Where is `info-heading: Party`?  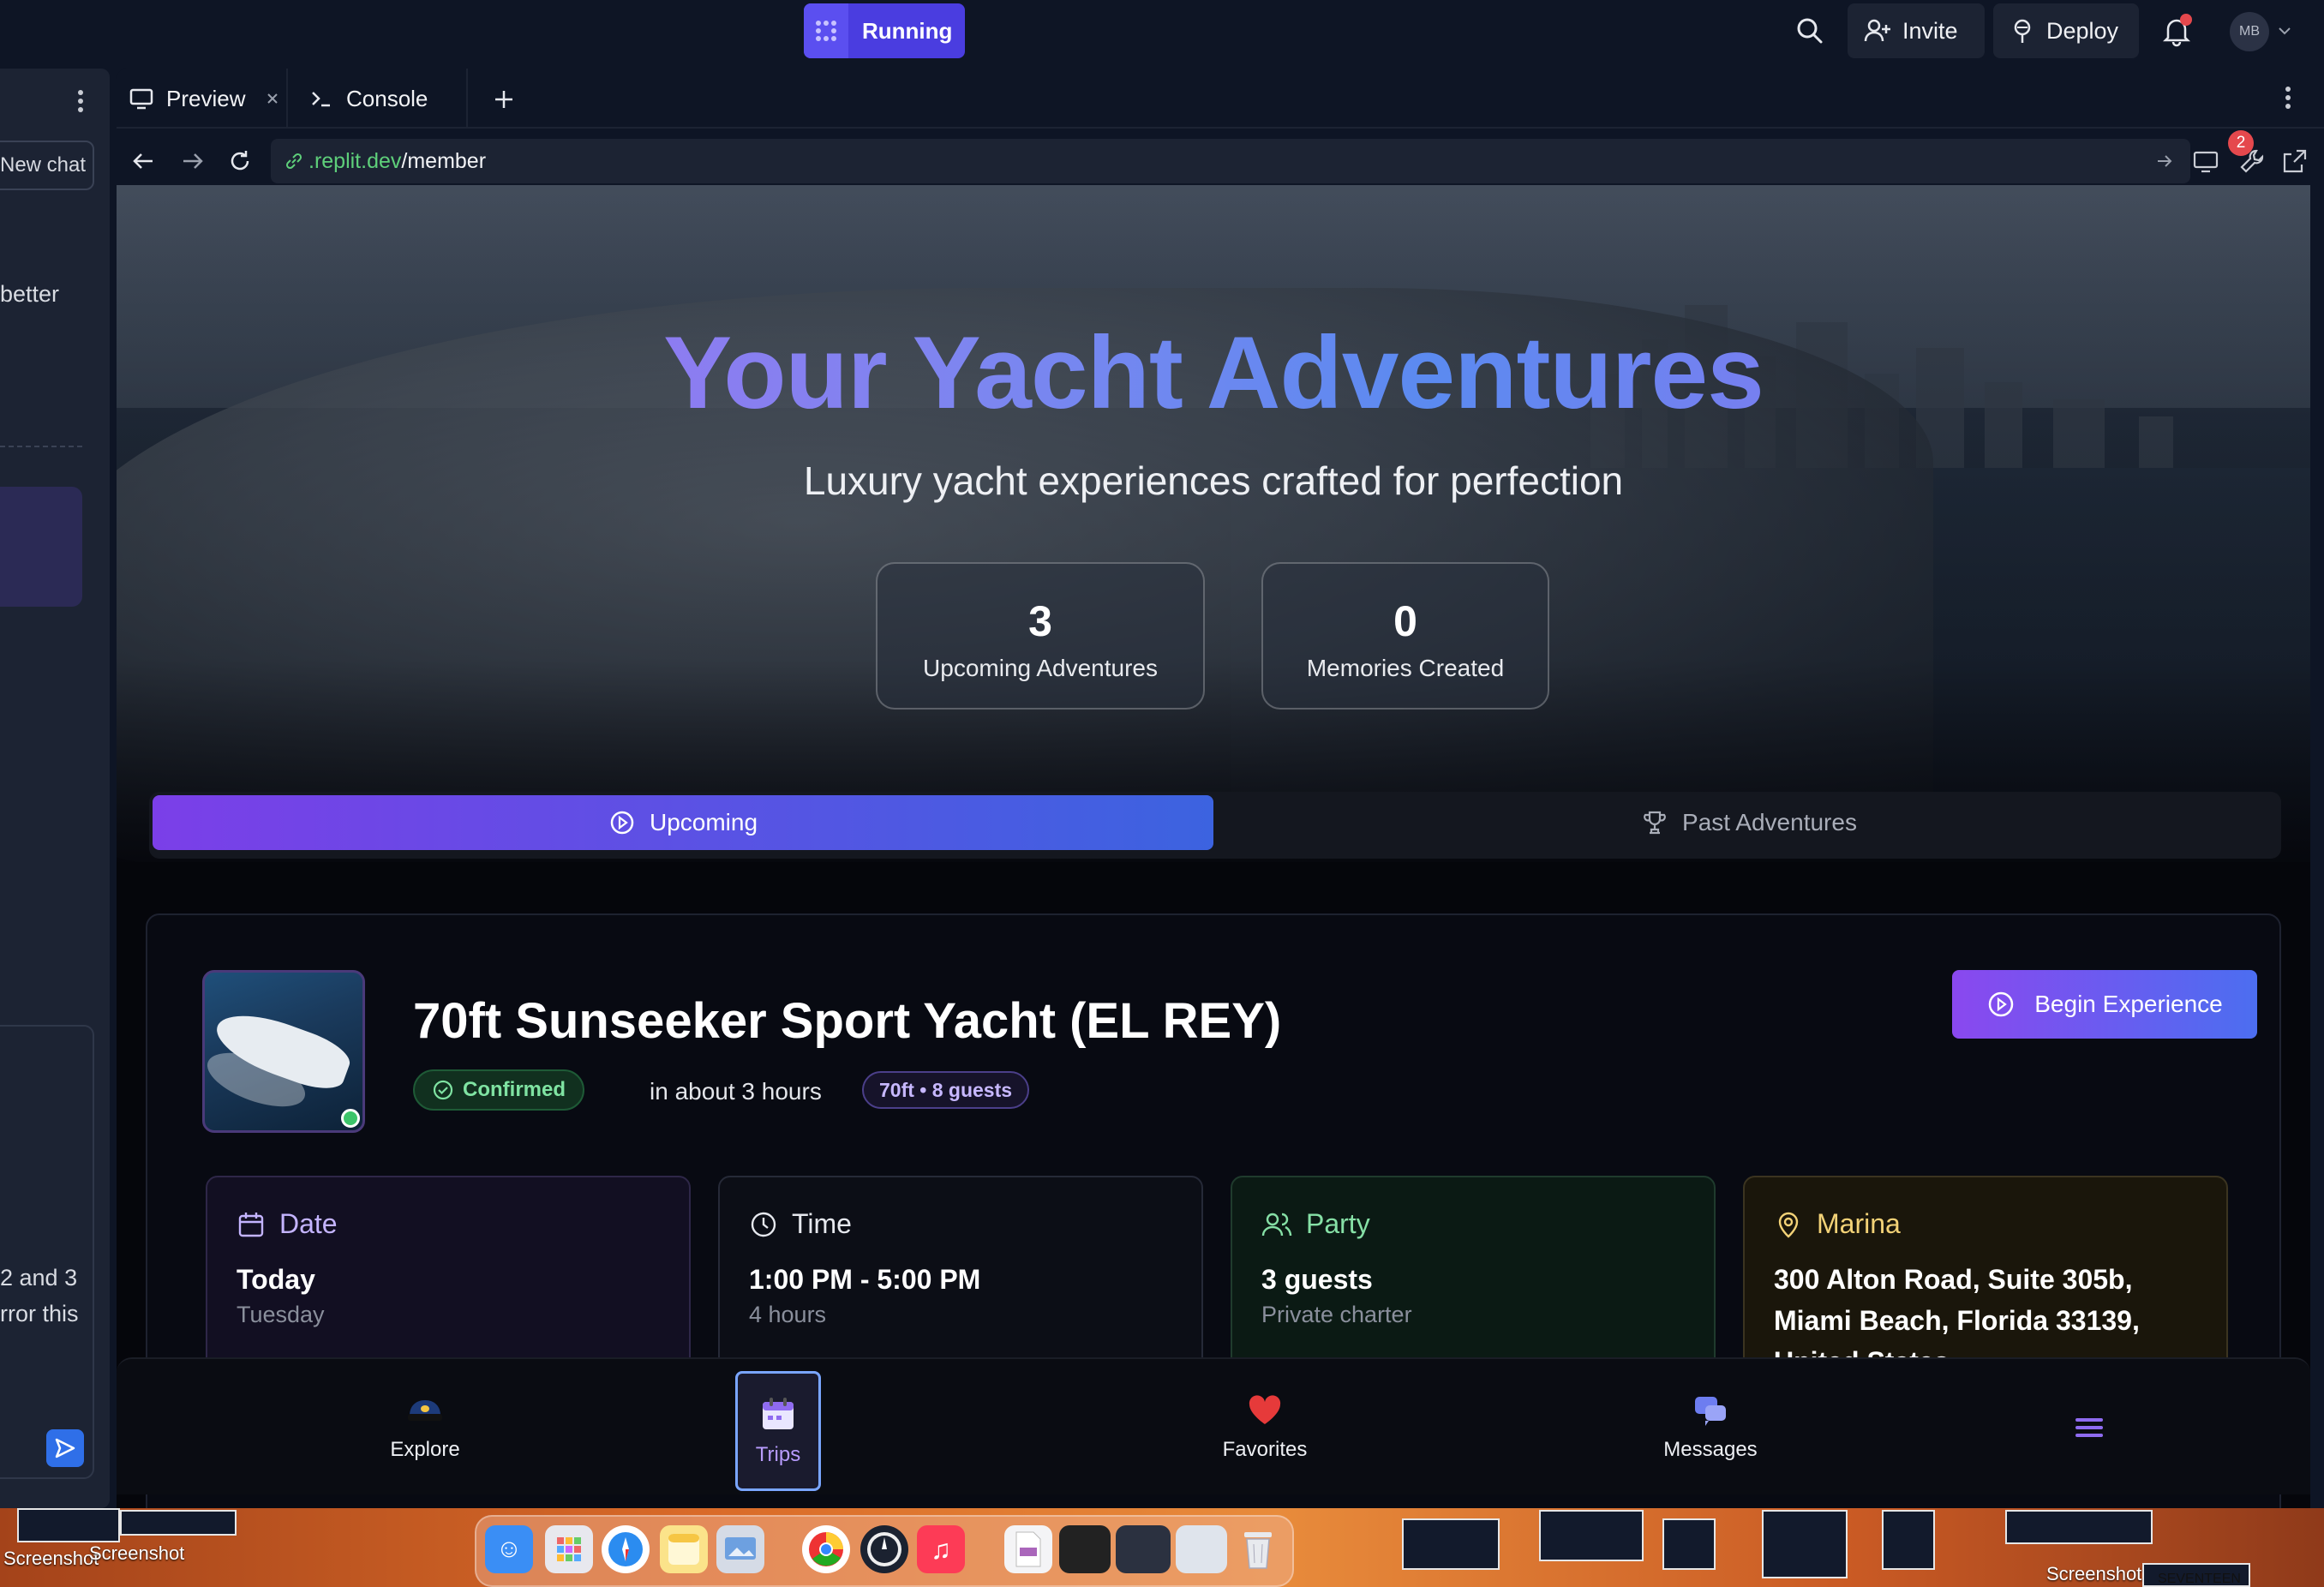 info-heading: Party is located at coordinates (1338, 1223).